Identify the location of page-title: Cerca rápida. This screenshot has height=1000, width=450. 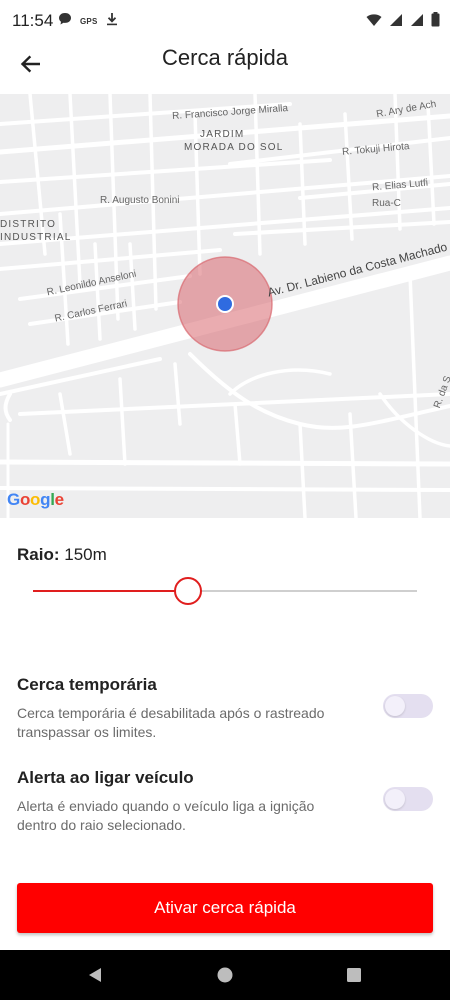
(225, 57).